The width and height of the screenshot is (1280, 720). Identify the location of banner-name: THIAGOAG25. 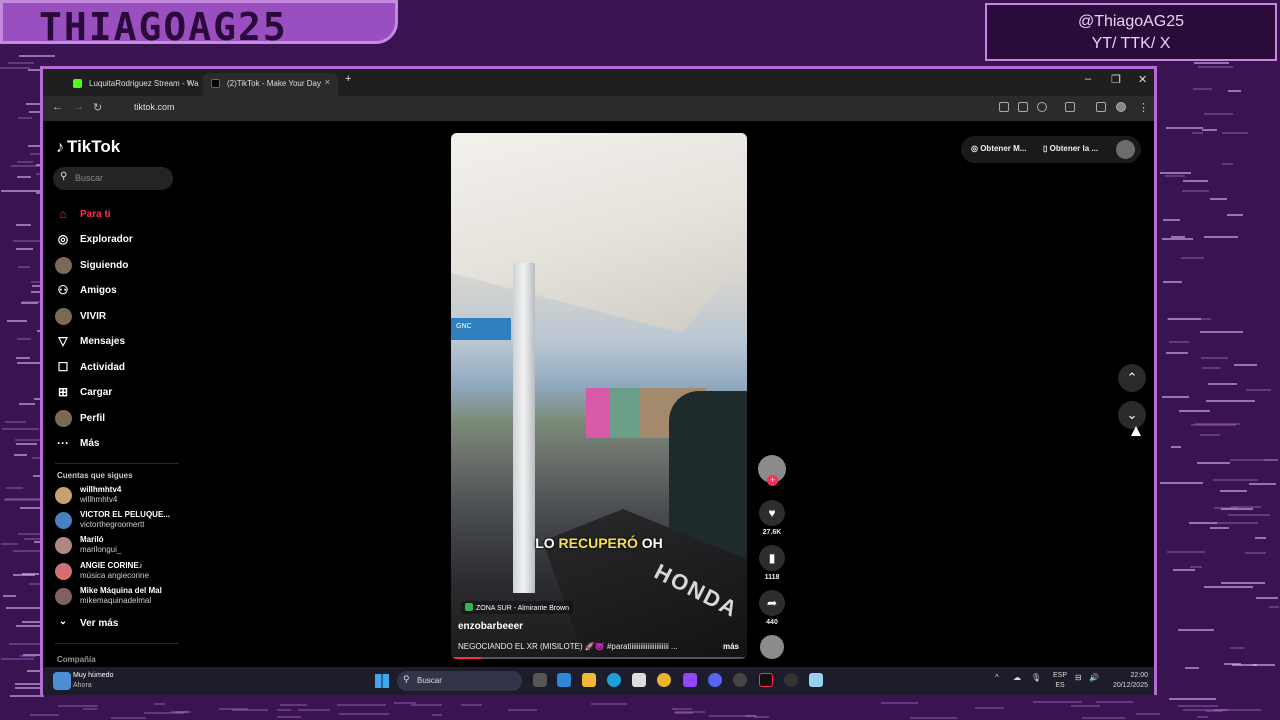
(163, 27).